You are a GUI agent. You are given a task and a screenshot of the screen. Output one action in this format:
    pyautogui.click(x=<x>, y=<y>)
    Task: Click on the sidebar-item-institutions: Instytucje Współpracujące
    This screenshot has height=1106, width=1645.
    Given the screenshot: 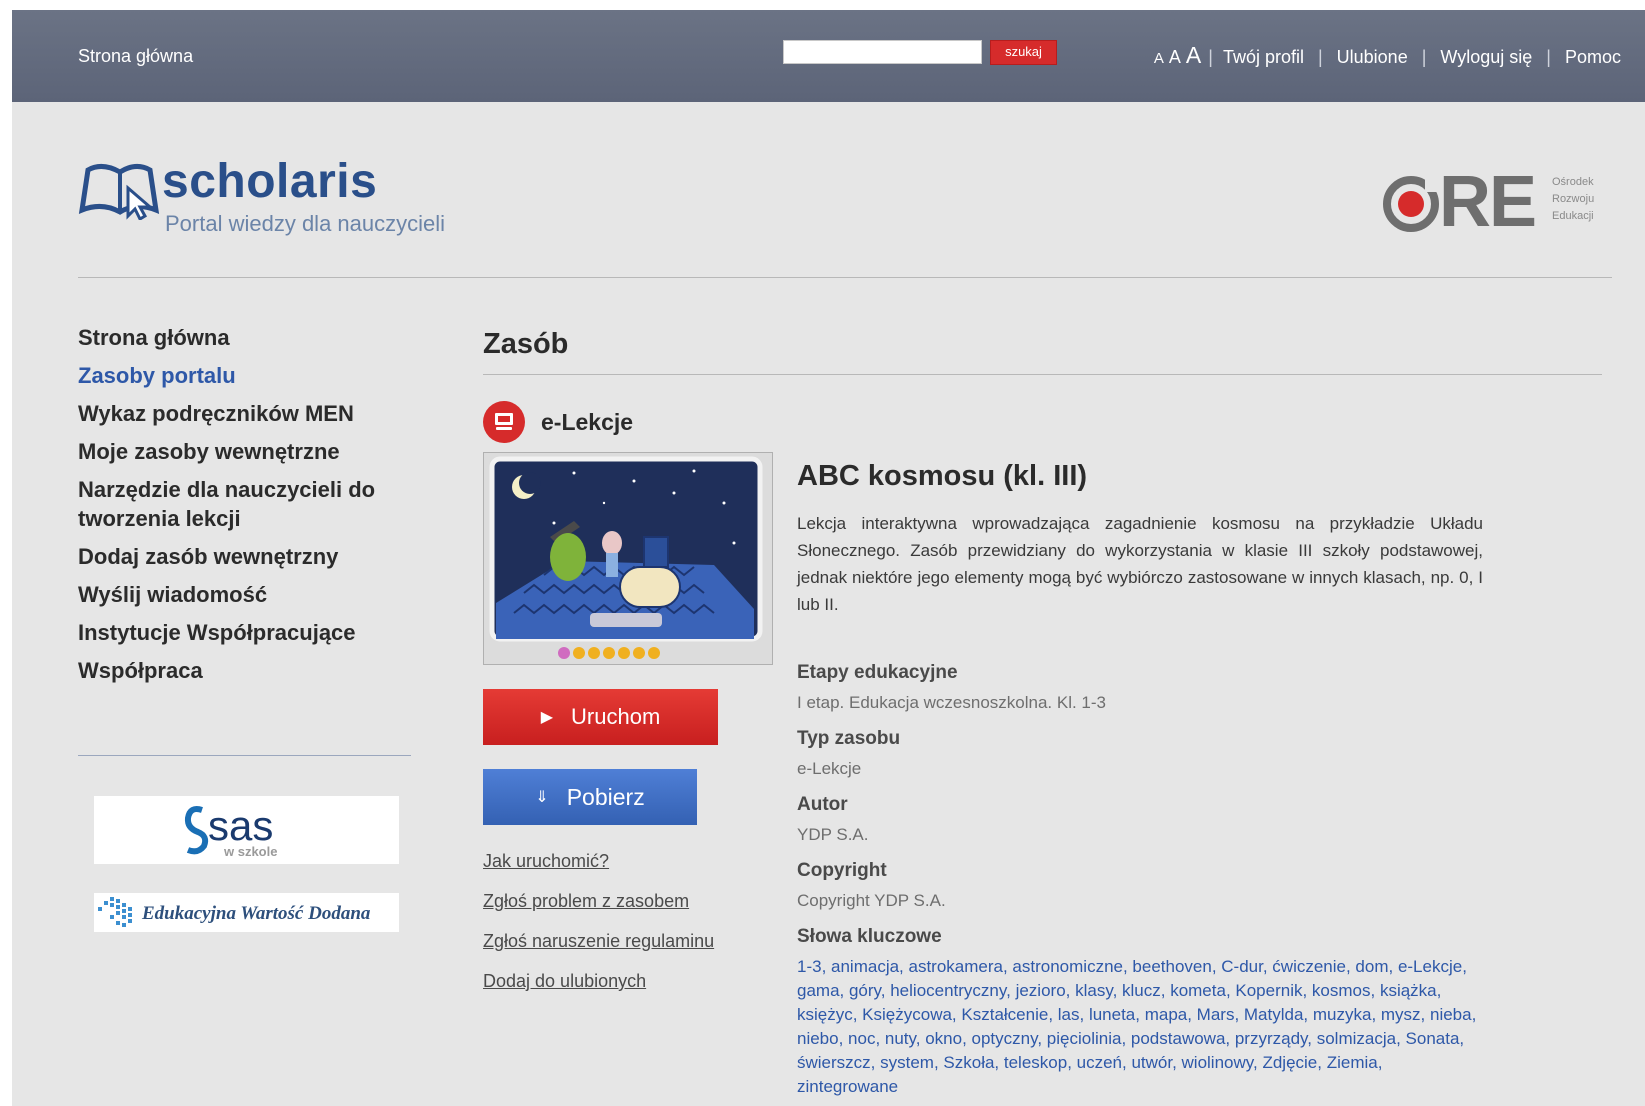 What is the action you would take?
    pyautogui.click(x=248, y=632)
    